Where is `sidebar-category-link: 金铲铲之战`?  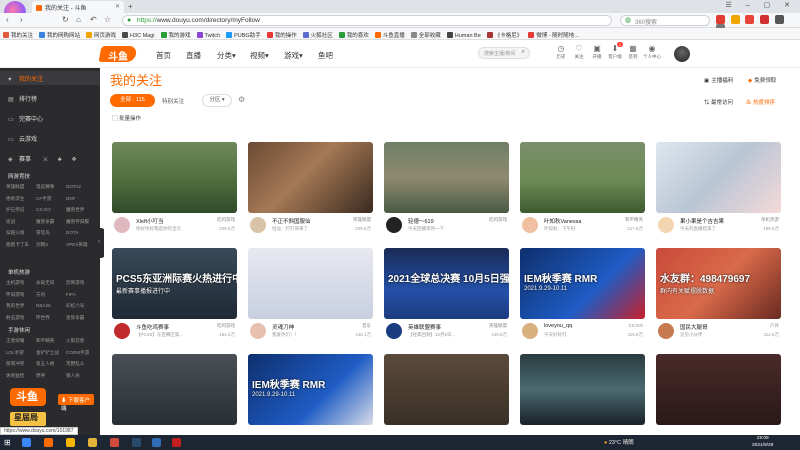 sidebar-category-link: 金铲铲之战 is located at coordinates (51, 353).